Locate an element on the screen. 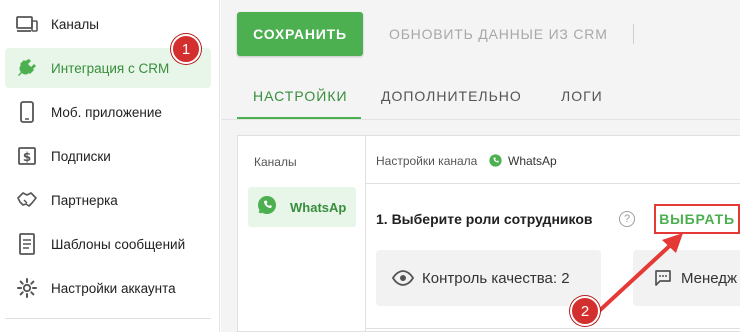 The image size is (740, 332). sidebar-item-label: Партнерка is located at coordinates (84, 200).